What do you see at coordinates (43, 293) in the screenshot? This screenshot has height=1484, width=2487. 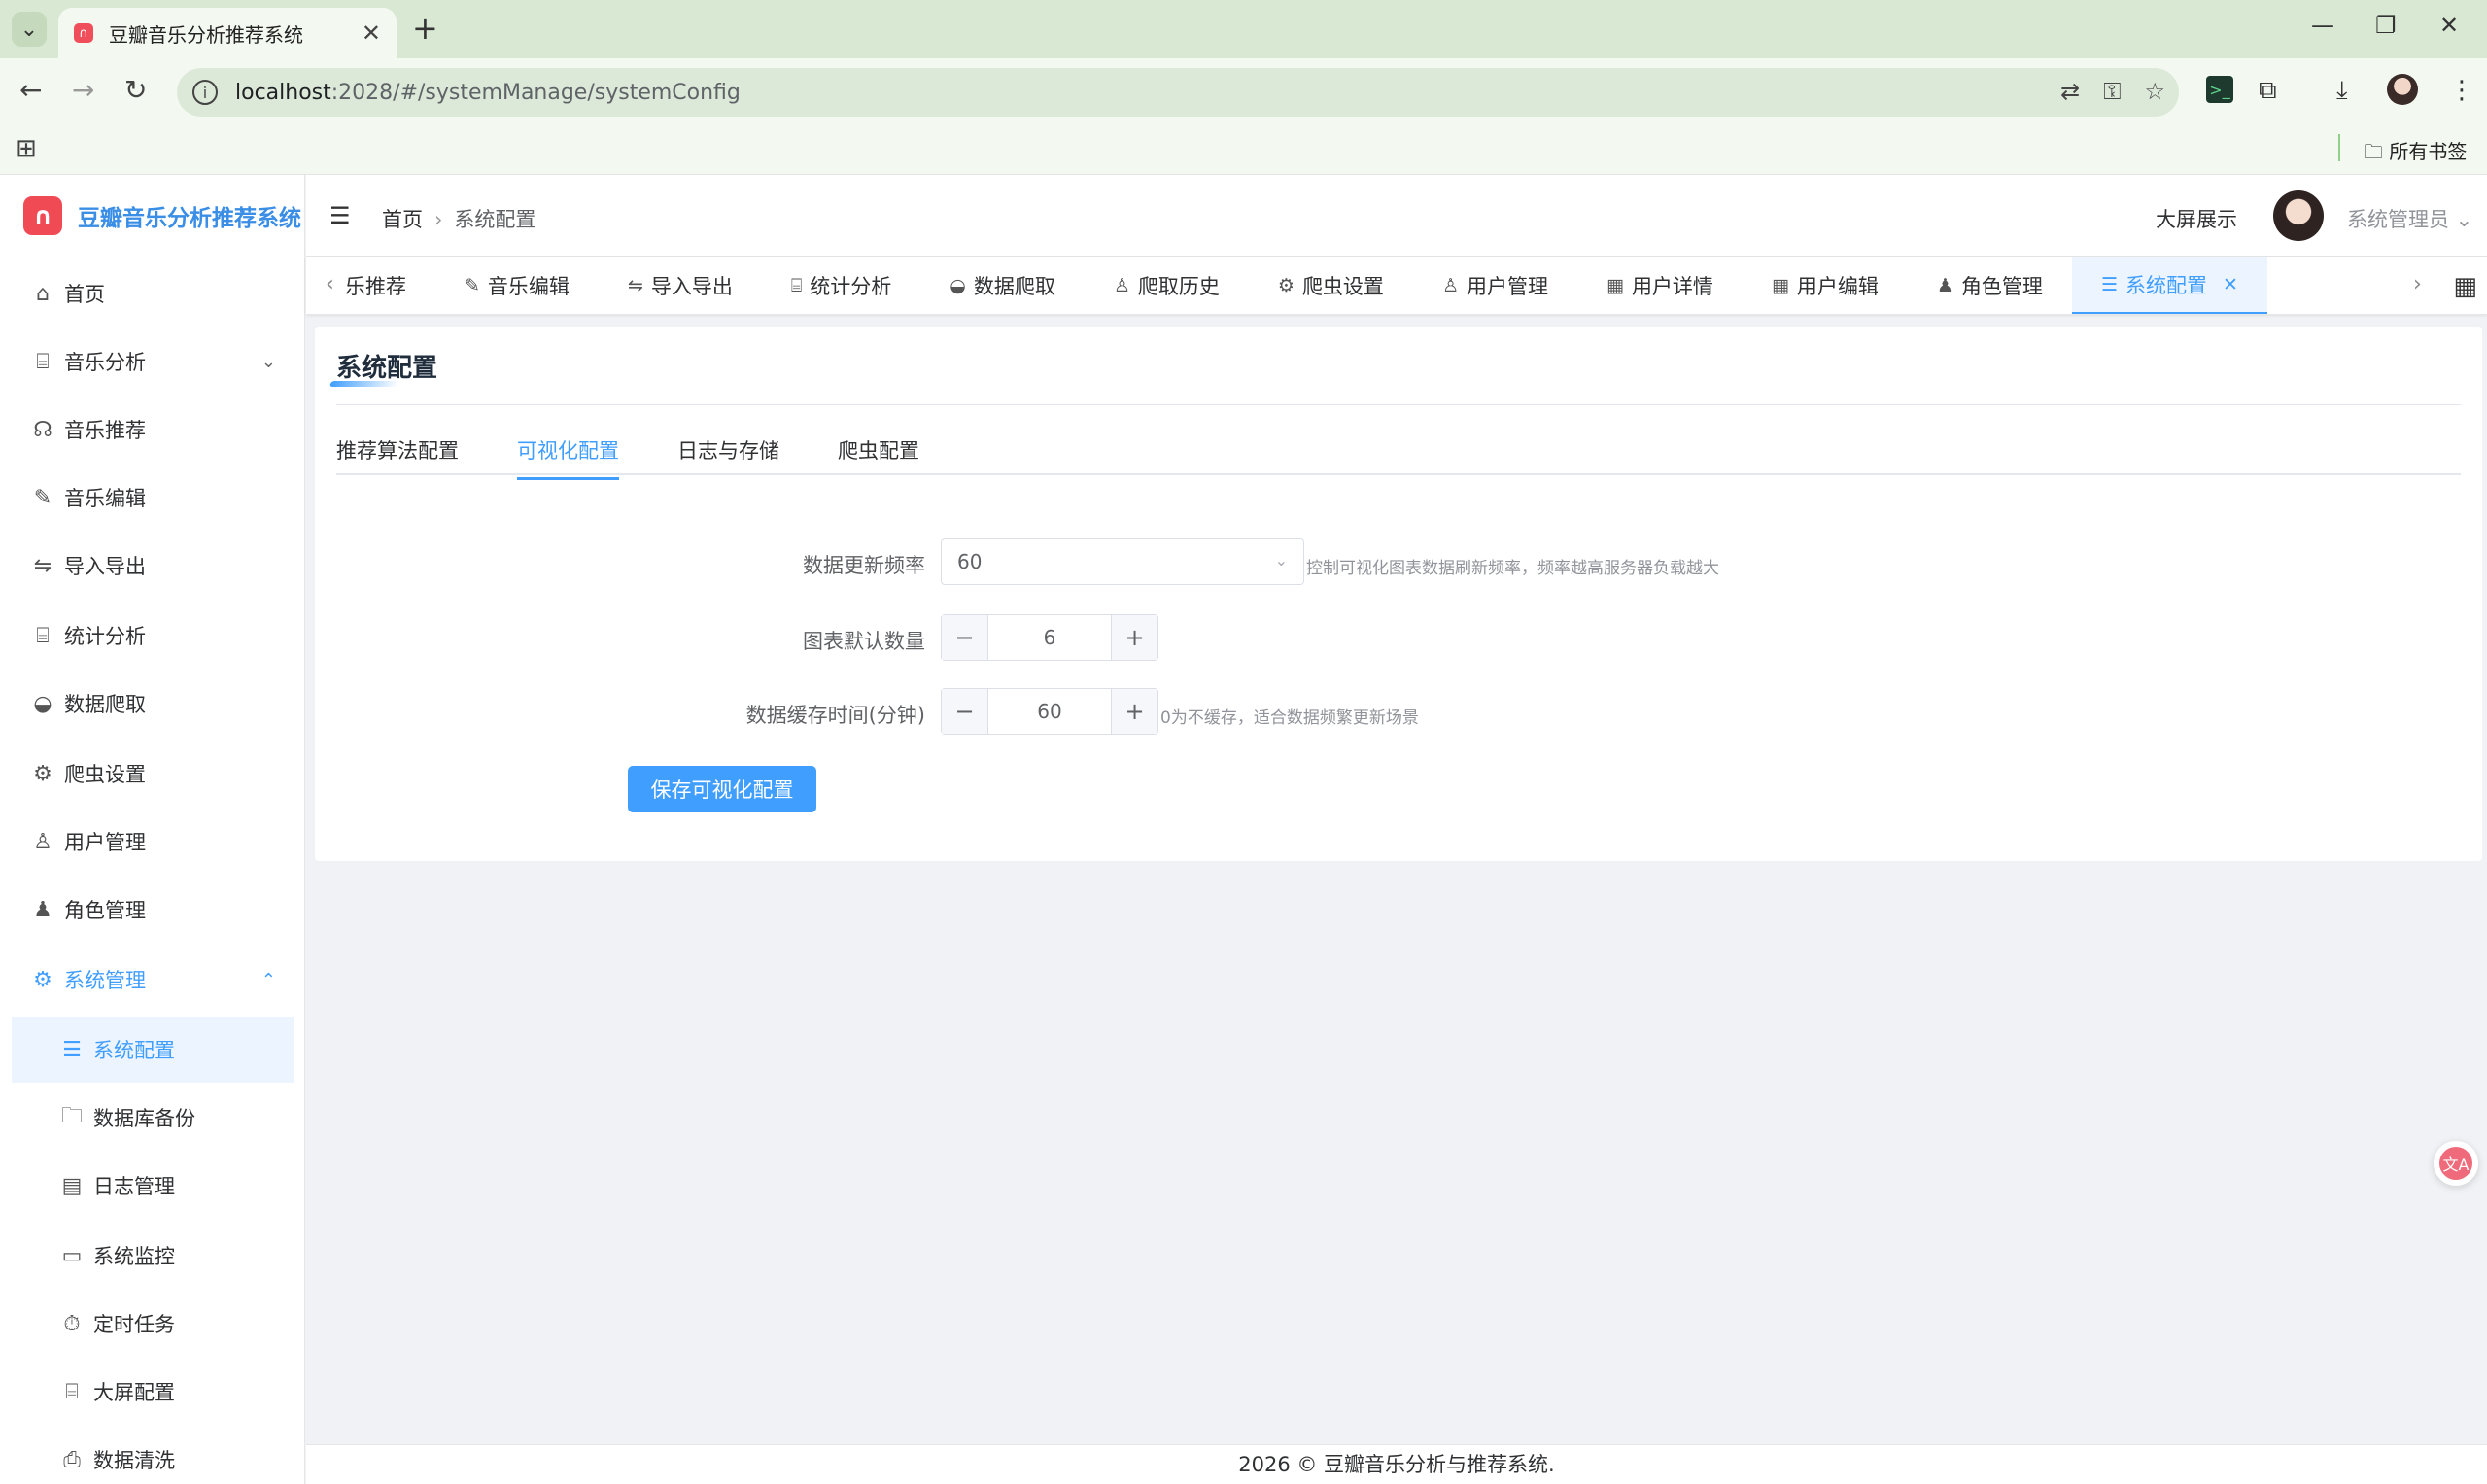 I see `home-icon: ⌂` at bounding box center [43, 293].